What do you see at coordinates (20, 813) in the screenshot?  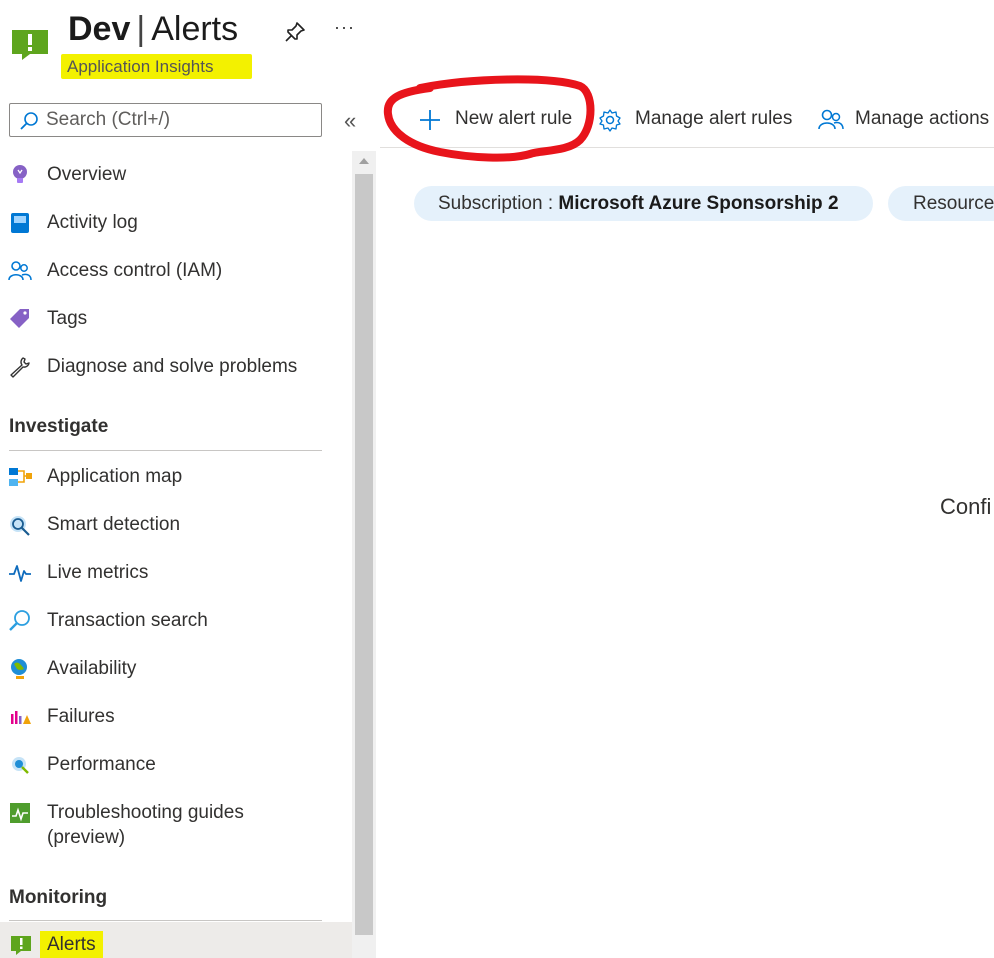 I see `guide-icon` at bounding box center [20, 813].